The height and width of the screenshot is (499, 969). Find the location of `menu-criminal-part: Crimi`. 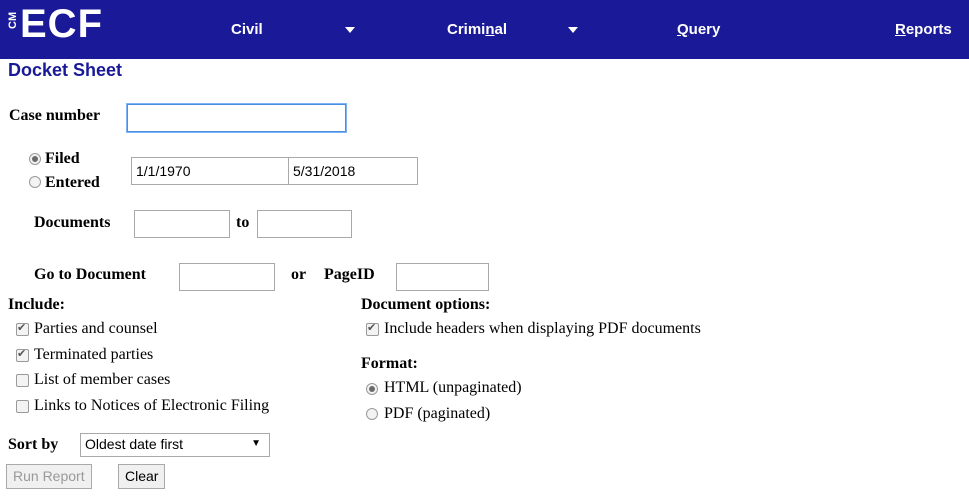

menu-criminal-part: Crimi is located at coordinates (466, 29).